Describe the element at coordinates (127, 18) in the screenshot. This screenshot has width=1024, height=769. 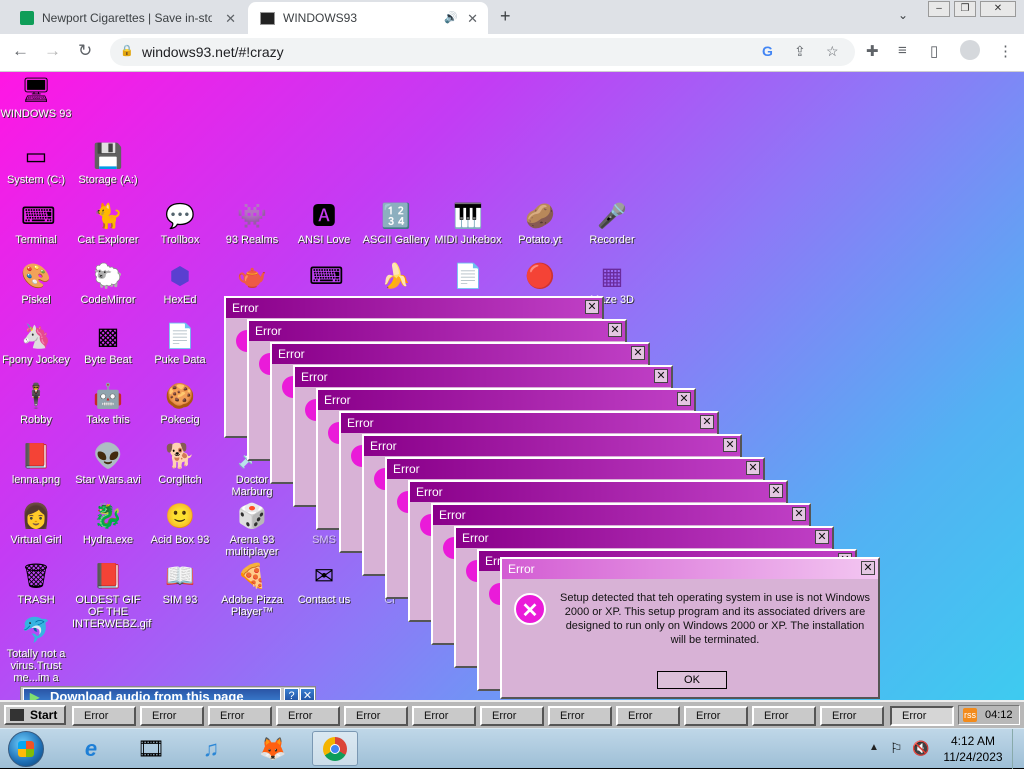
I see `tab-newport: Newport Cigarettes | Save in-sto ✕` at that location.